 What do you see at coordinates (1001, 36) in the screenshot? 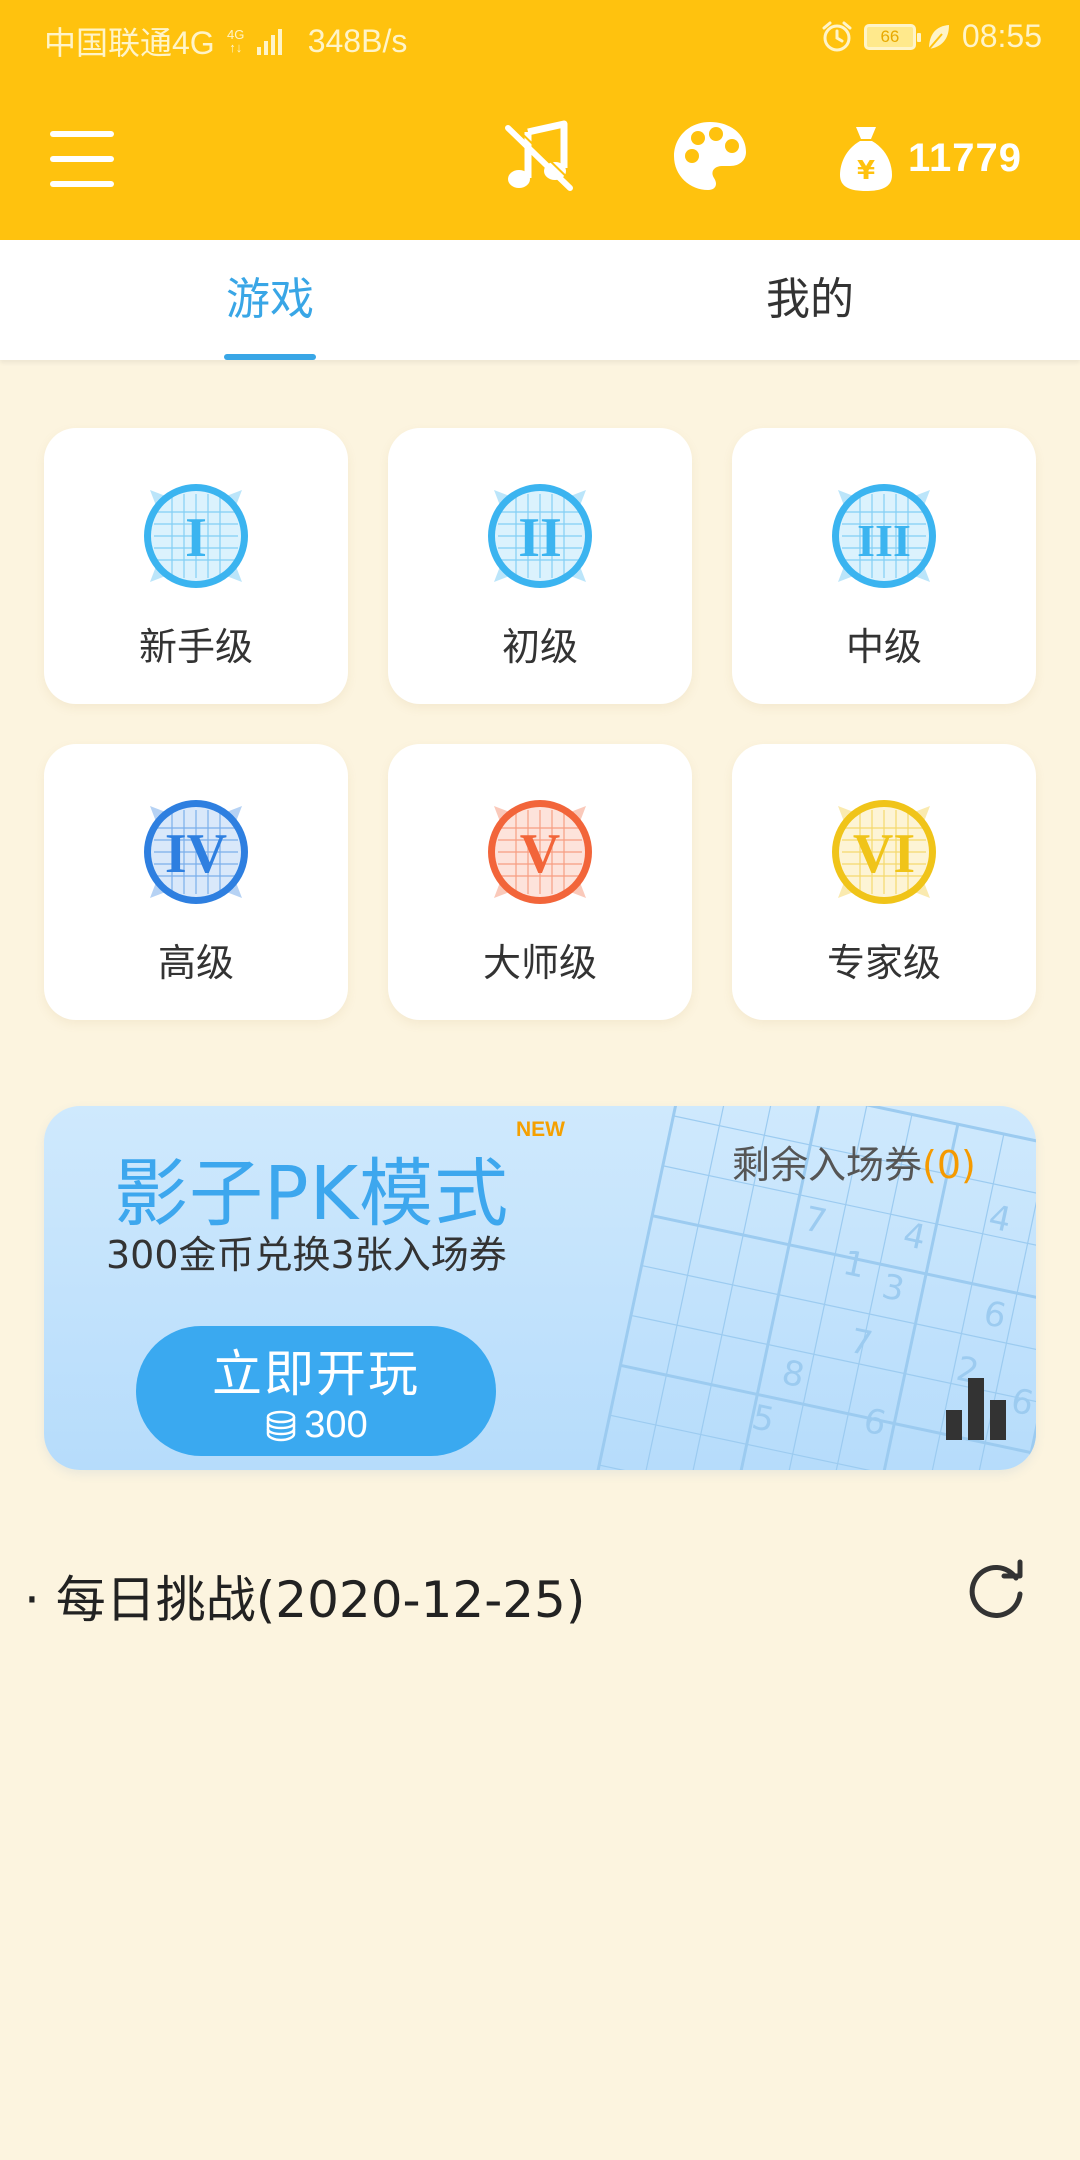
I see `clock: 08:55` at bounding box center [1001, 36].